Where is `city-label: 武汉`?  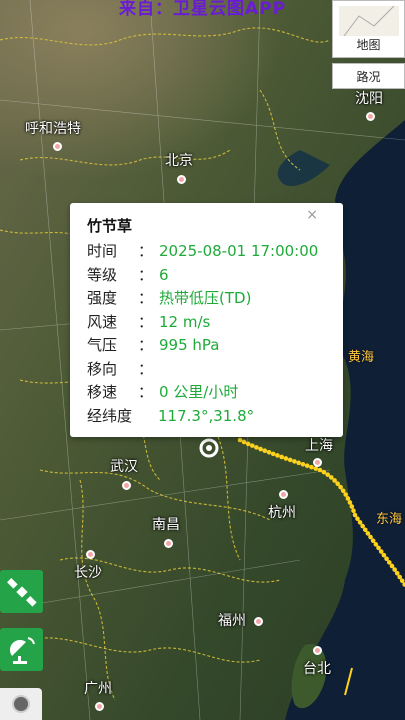 city-label: 武汉 is located at coordinates (124, 467).